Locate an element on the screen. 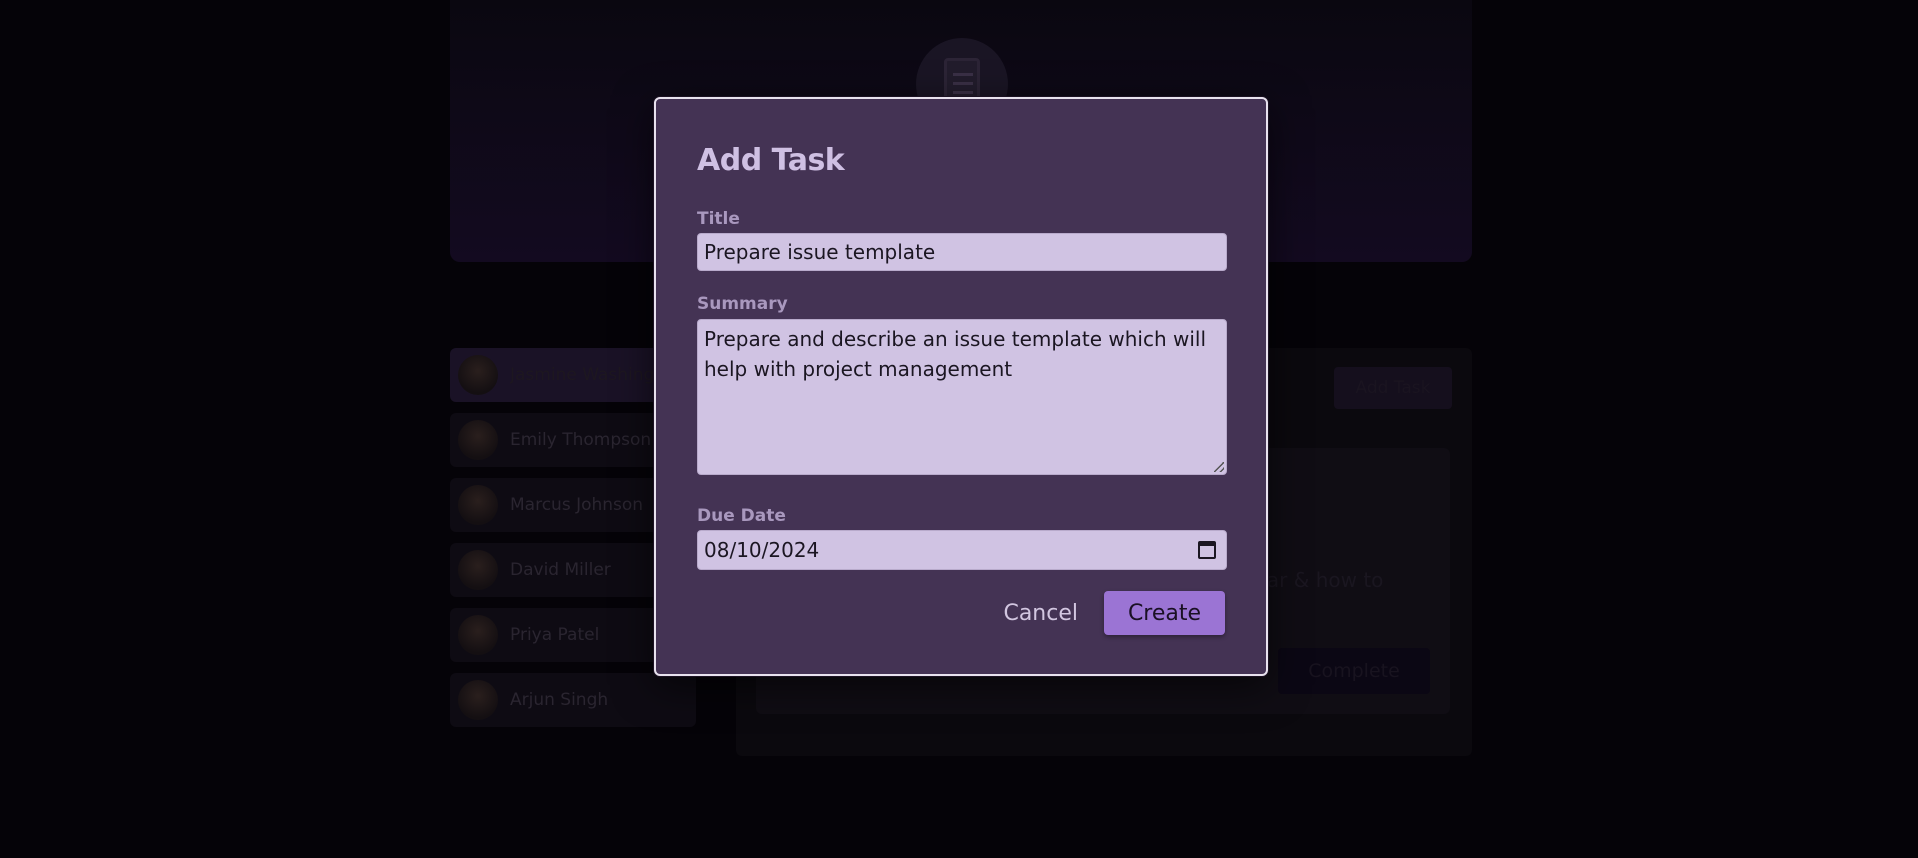  title-label: Title is located at coordinates (718, 219).